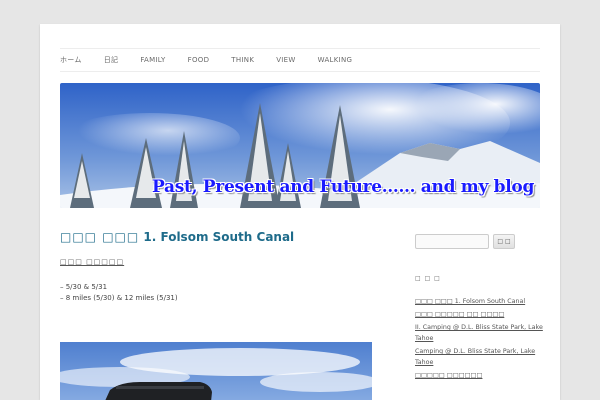  I want to click on nav-item-diary: 日記, so click(111, 60).